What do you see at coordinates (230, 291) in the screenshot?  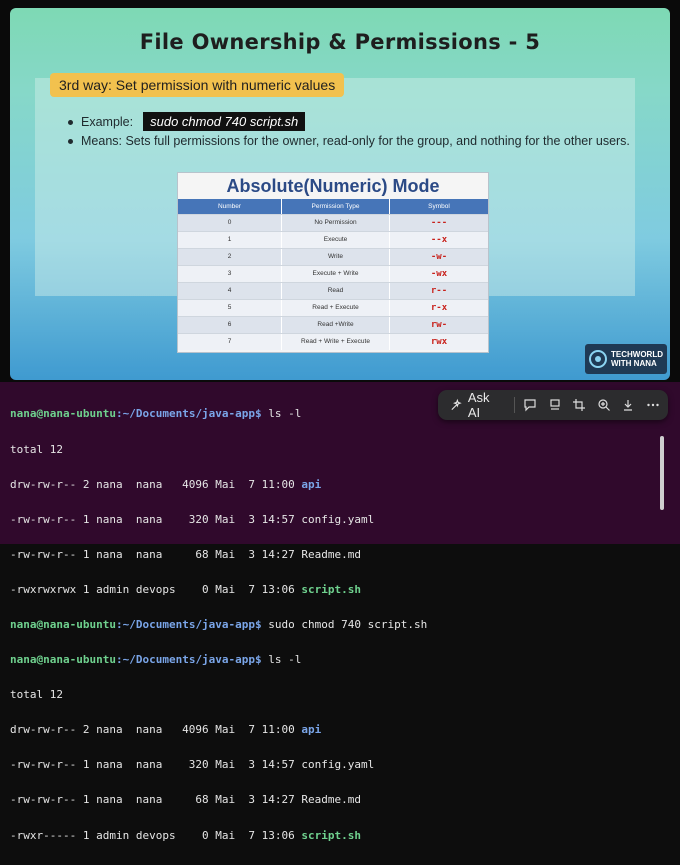 I see `cell-number: 4` at bounding box center [230, 291].